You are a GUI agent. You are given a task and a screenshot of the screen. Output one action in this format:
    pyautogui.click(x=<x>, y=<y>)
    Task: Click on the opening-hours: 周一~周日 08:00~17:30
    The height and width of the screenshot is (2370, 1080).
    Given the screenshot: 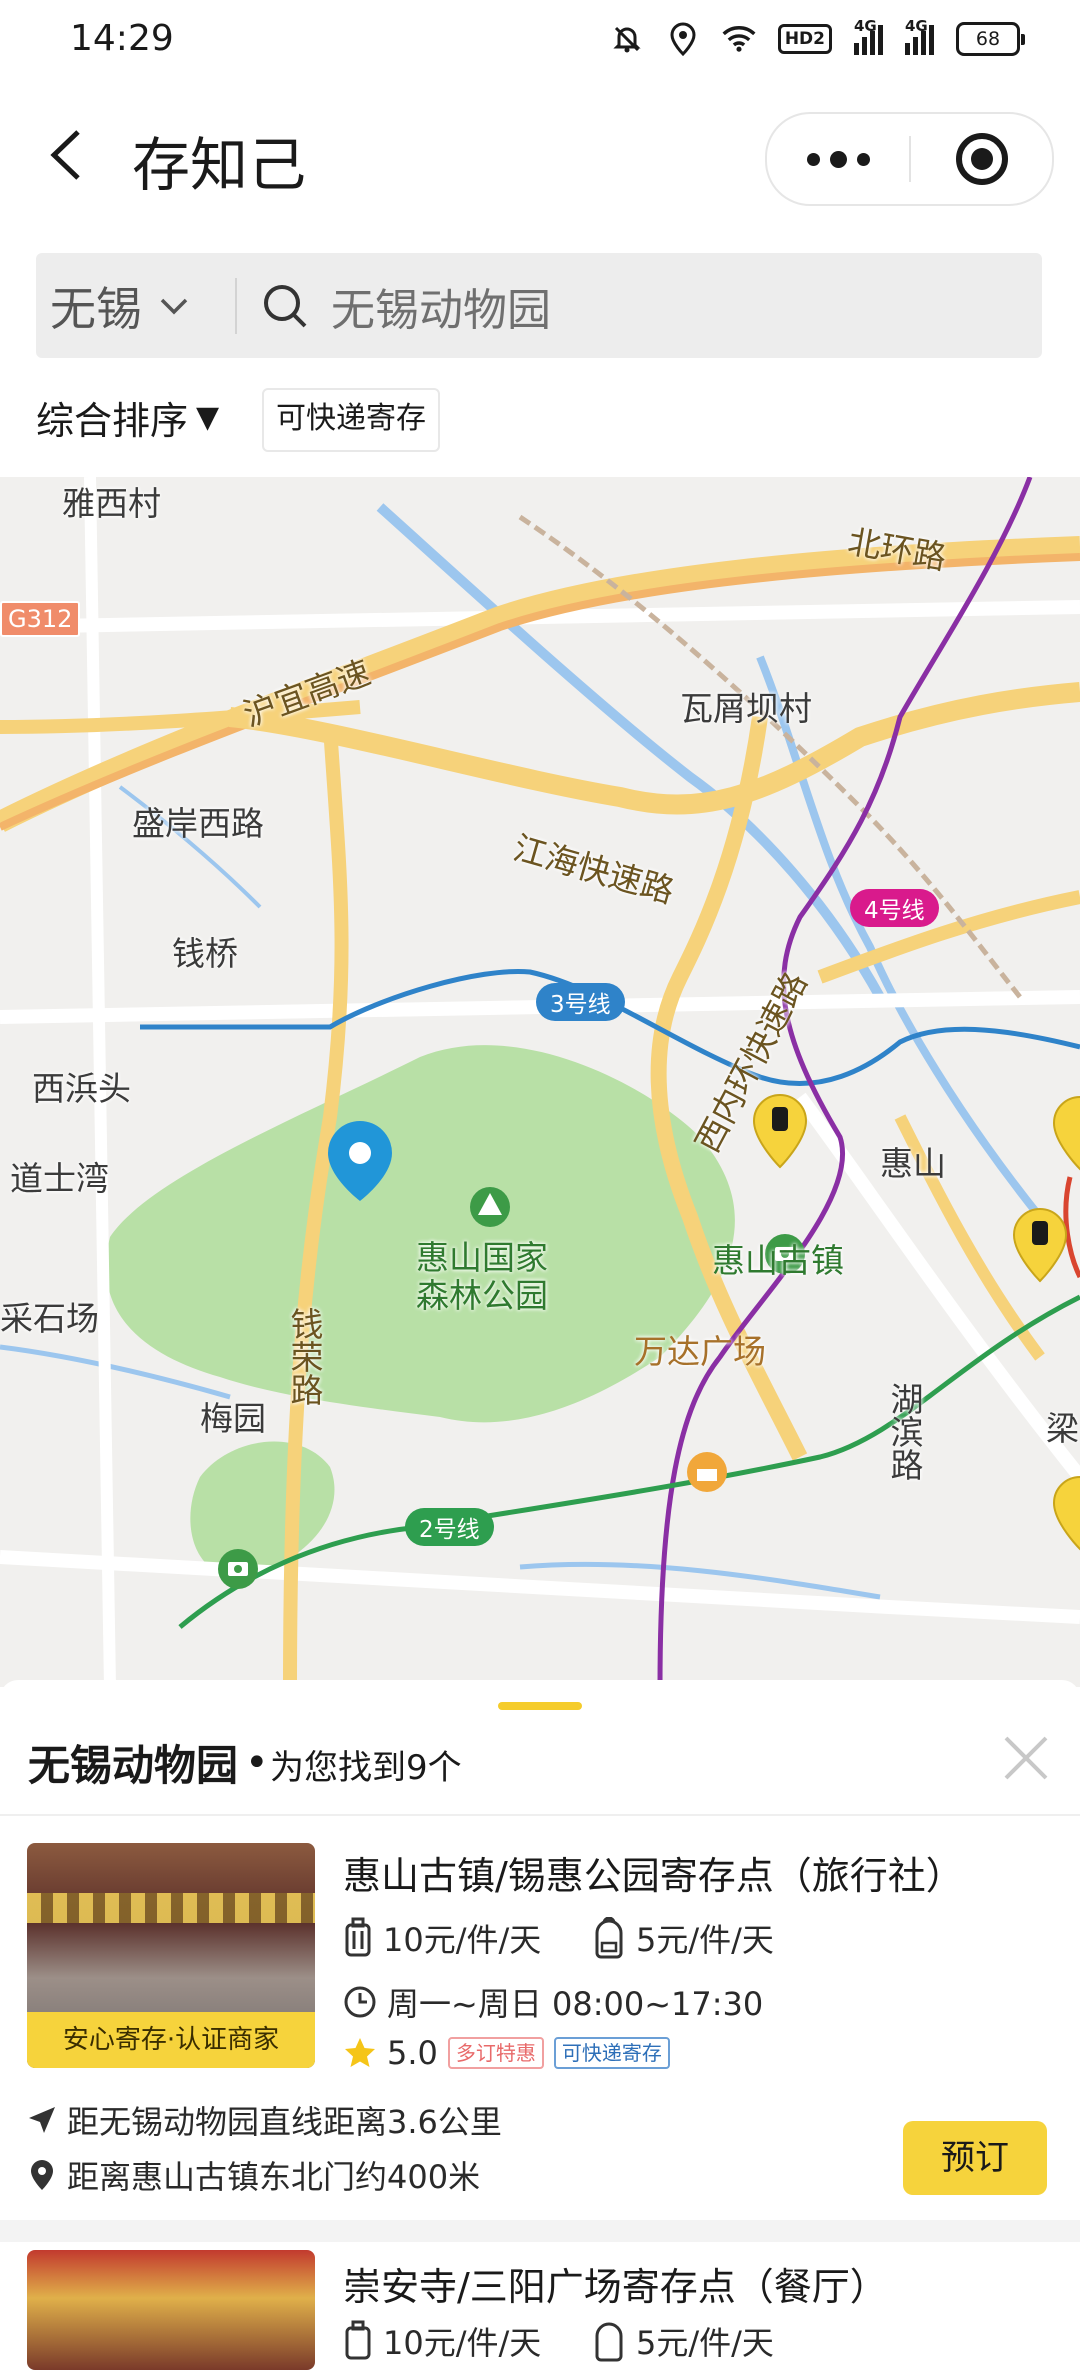 What is the action you would take?
    pyautogui.click(x=553, y=2002)
    